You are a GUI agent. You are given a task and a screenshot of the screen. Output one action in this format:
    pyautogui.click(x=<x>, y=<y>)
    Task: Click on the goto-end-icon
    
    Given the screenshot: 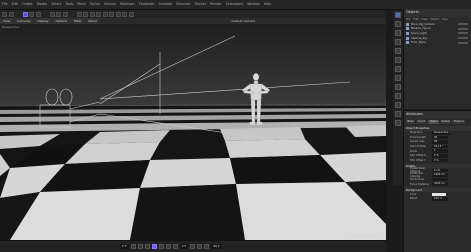 What is the action you would take?
    pyautogui.click(x=175, y=246)
    